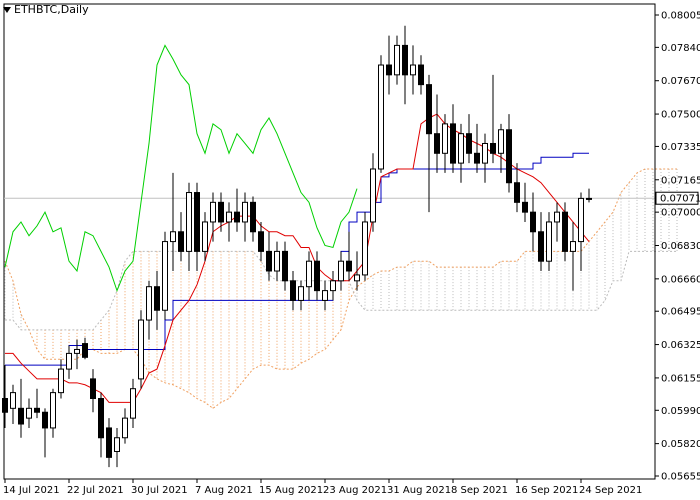 The image size is (700, 500). What do you see at coordinates (224, 490) in the screenshot?
I see `time-tick-label: 7 Aug 2021` at bounding box center [224, 490].